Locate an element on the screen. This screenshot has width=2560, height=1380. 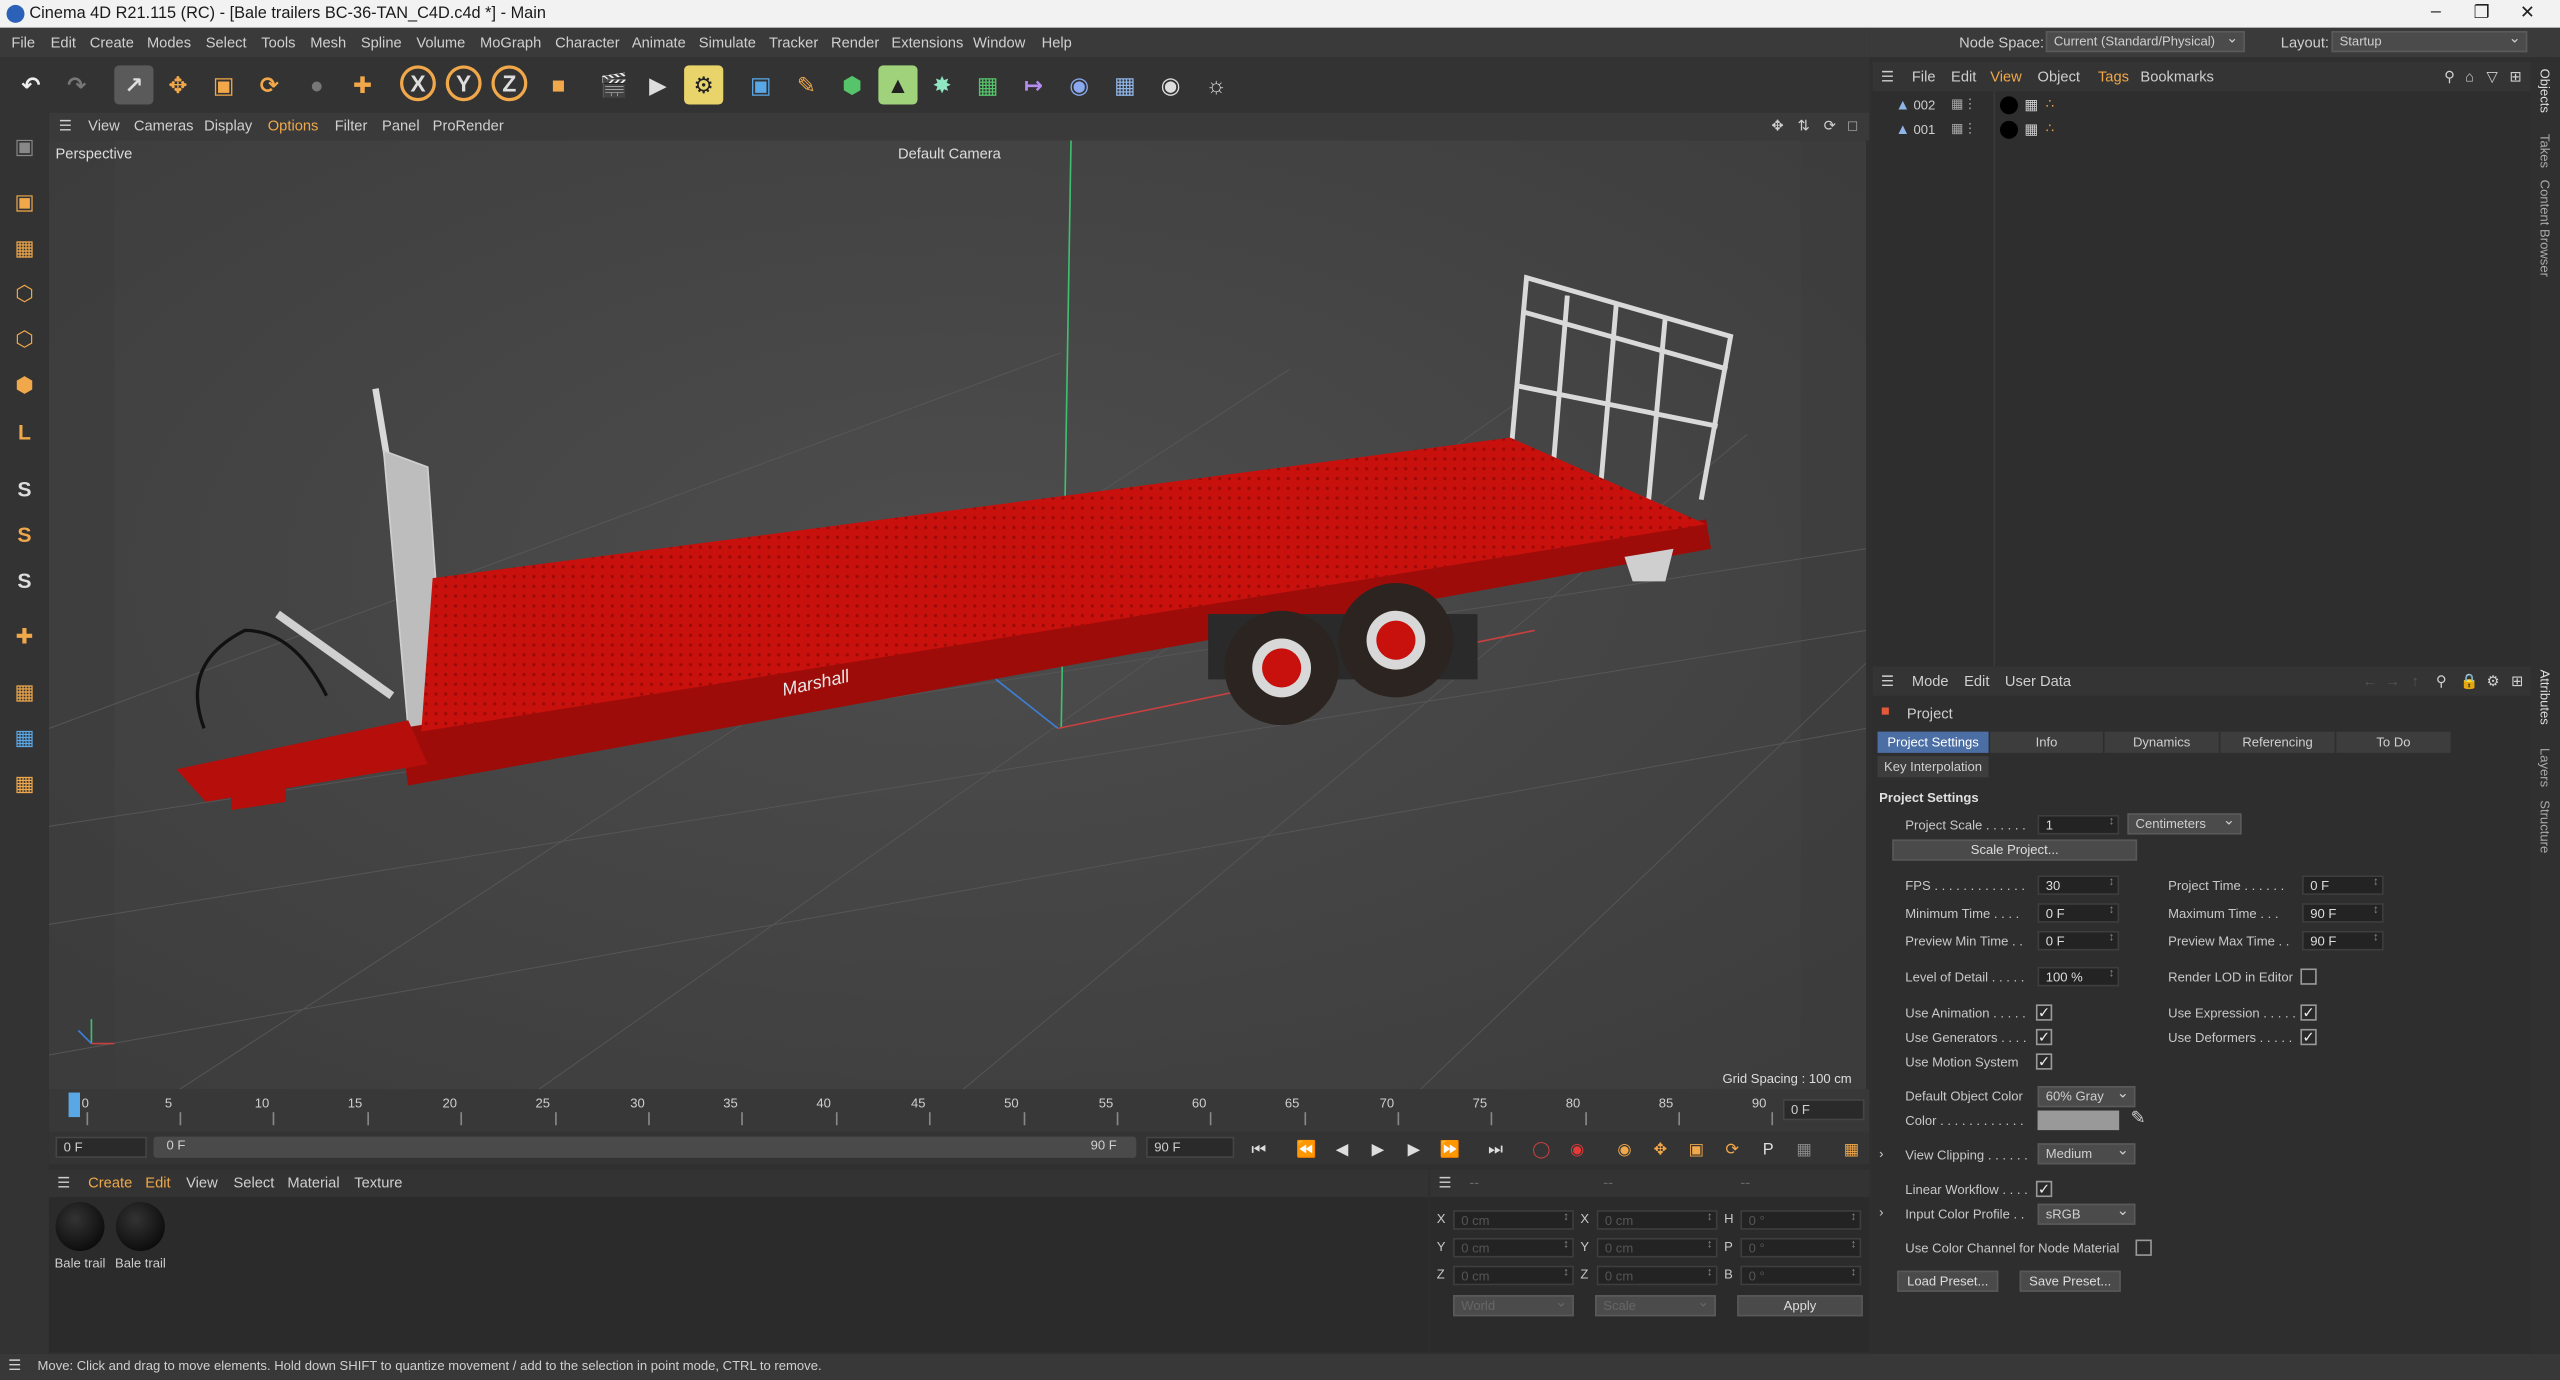
tab-referencing: Referencing is located at coordinates (2277, 742).